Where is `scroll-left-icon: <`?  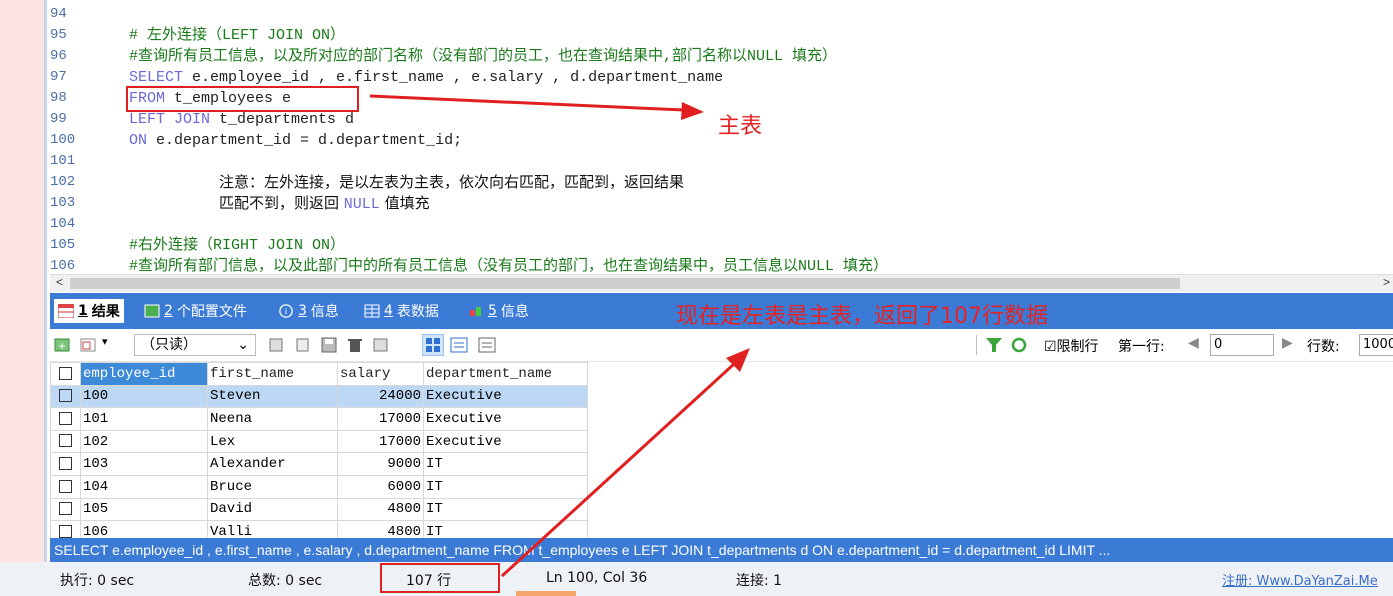
scroll-left-icon: < is located at coordinates (59, 282).